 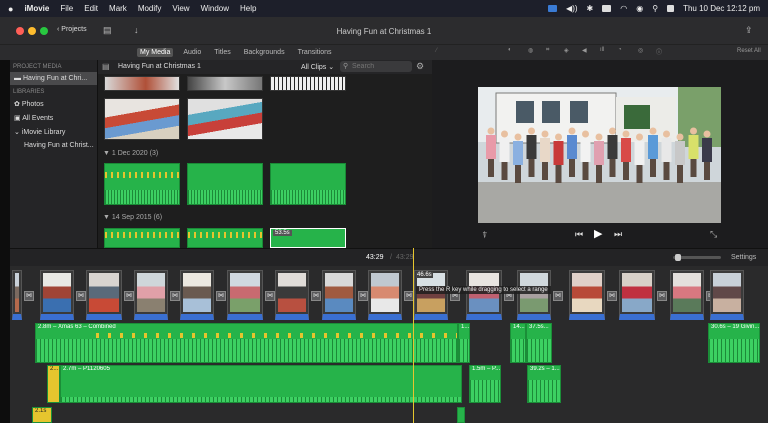 What do you see at coordinates (10, 9) in the screenshot?
I see `apple-menu-icon: ●` at bounding box center [10, 9].